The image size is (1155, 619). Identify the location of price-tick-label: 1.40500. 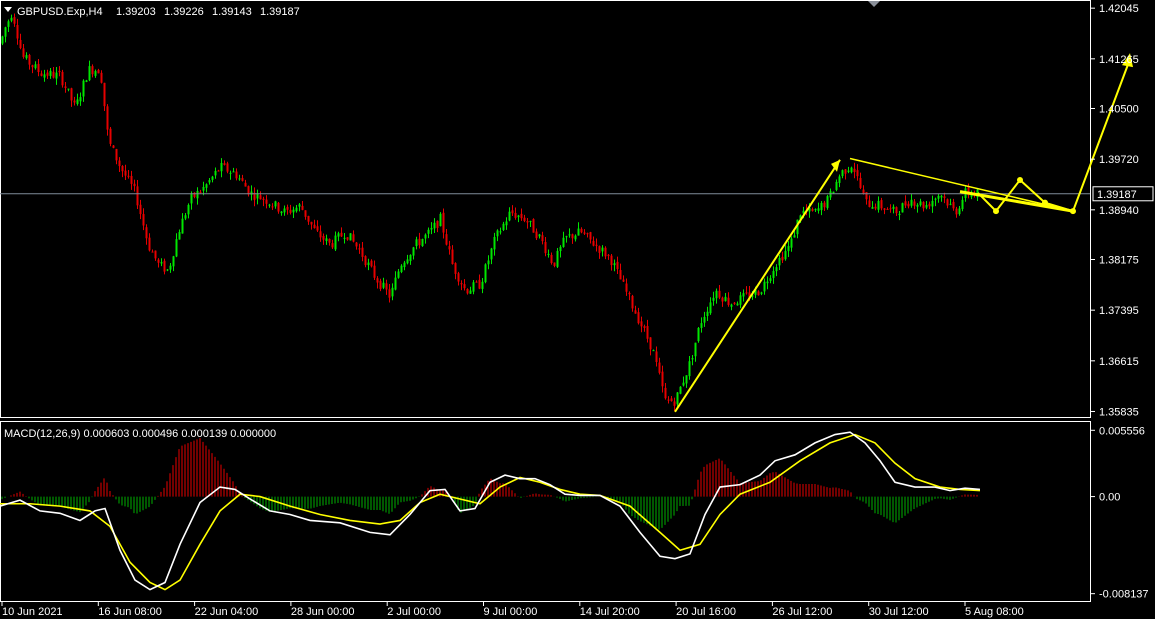
(1119, 110).